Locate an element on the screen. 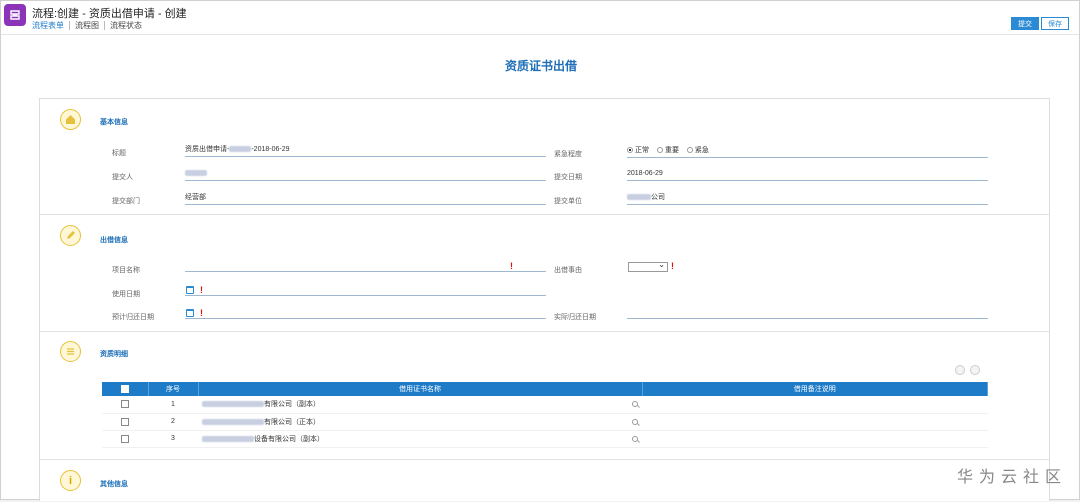 This screenshot has height=502, width=1080. title-field: 资质出借申请- -2018-06-29 is located at coordinates (365, 151).